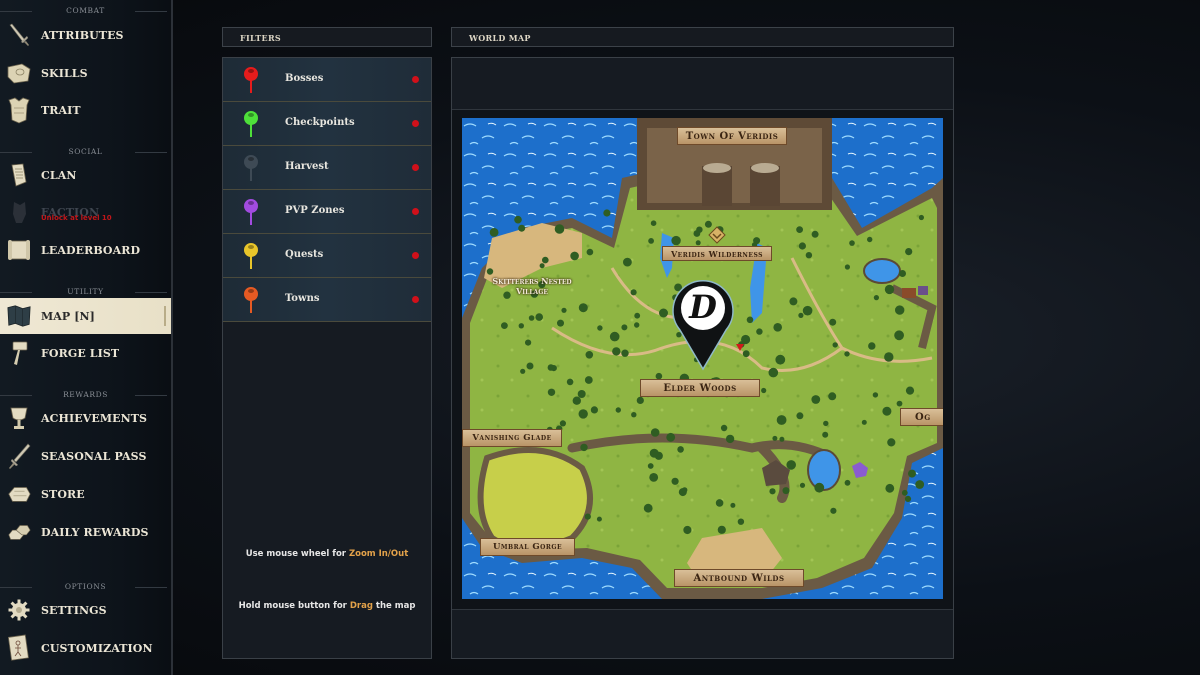  Describe the element at coordinates (19, 212) in the screenshot. I see `helmet-icon` at that location.